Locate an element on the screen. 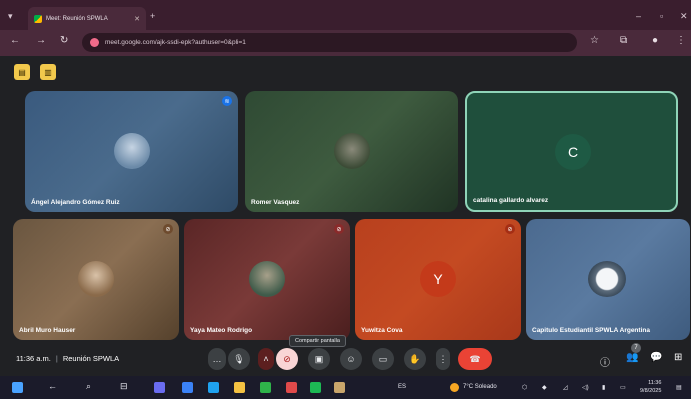 The width and height of the screenshot is (691, 399). task-view-icon: ⊟ is located at coordinates (124, 386).